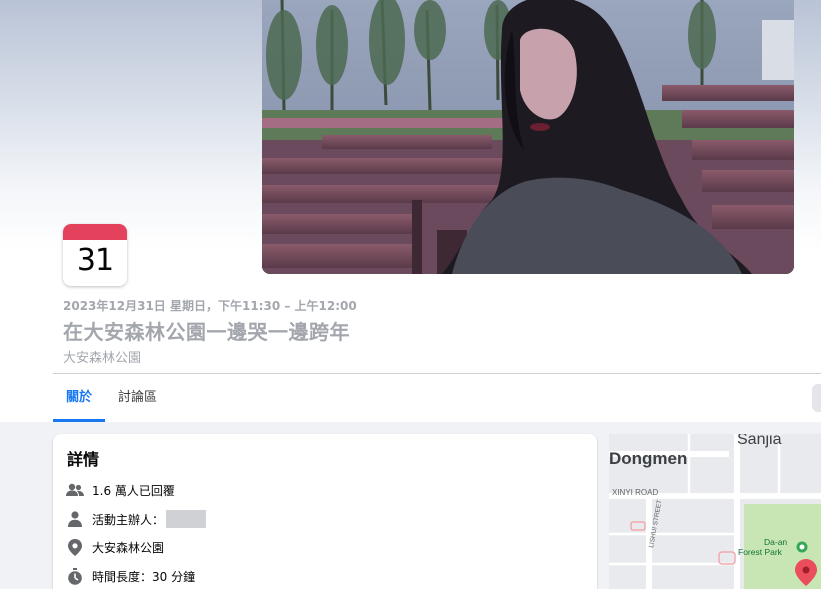  Describe the element at coordinates (128, 519) in the screenshot. I see `host-label: 活動主辦人：` at that location.